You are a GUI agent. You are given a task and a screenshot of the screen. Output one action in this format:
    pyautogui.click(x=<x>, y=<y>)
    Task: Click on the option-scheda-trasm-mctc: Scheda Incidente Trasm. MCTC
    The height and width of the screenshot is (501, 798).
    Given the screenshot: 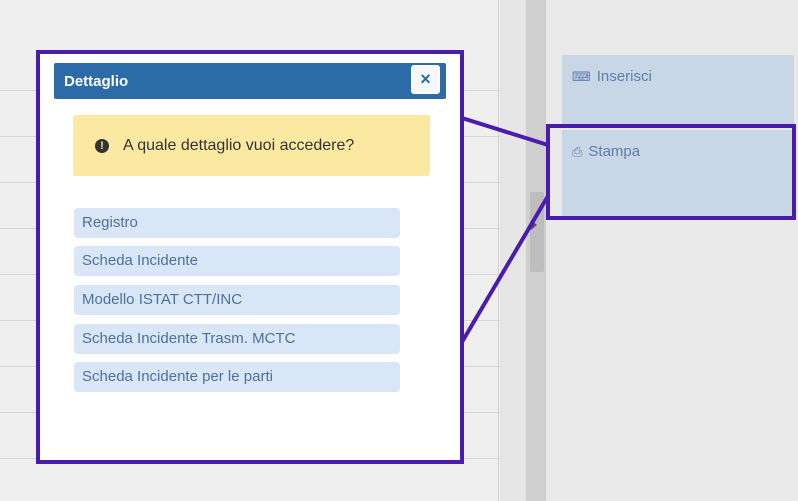 What is the action you would take?
    pyautogui.click(x=237, y=339)
    